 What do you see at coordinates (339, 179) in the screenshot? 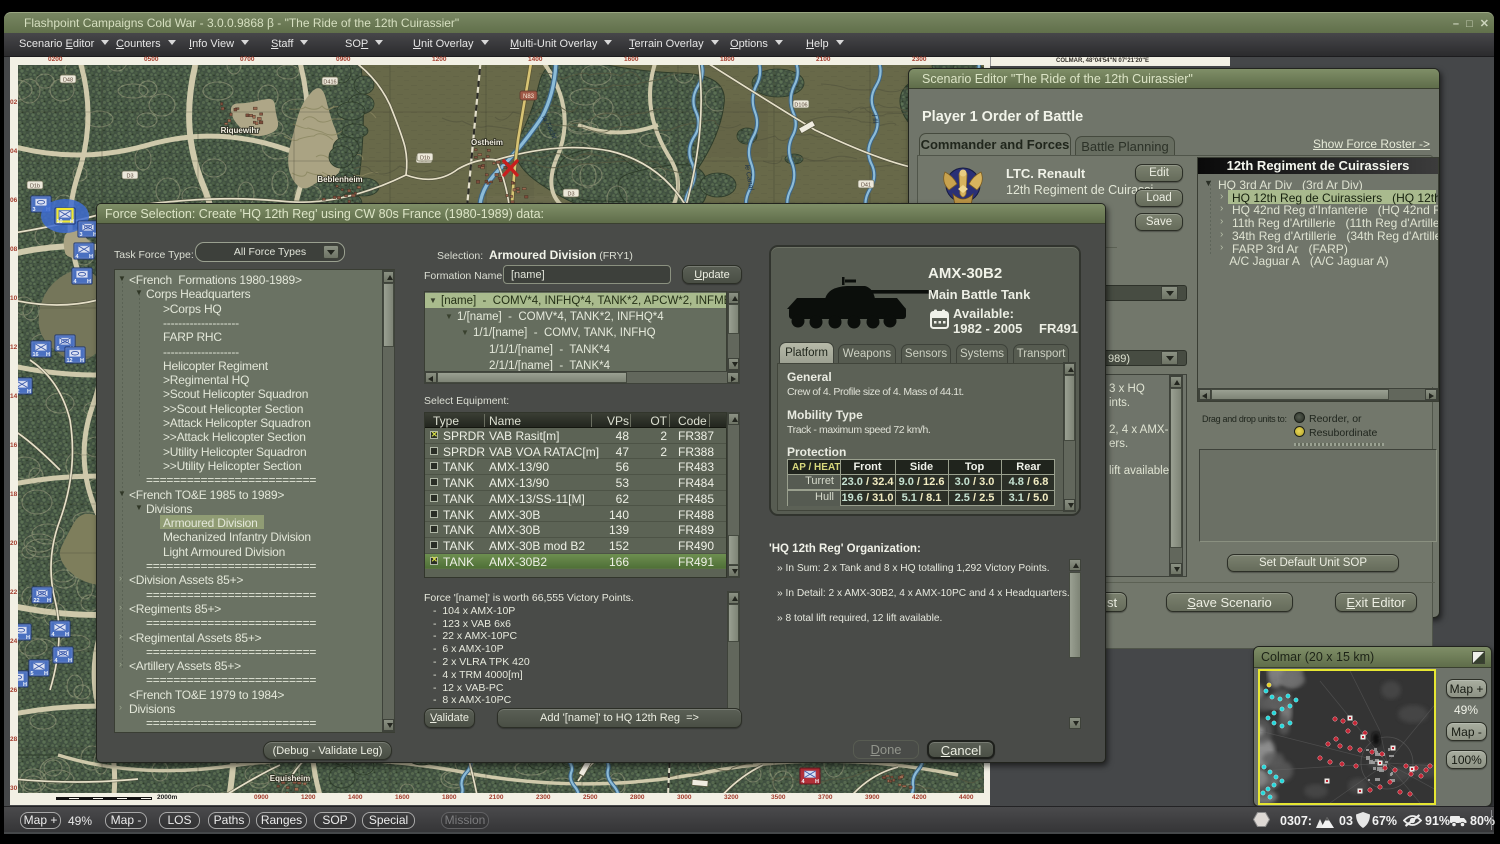
I see `svg-text: Beblenheim` at bounding box center [339, 179].